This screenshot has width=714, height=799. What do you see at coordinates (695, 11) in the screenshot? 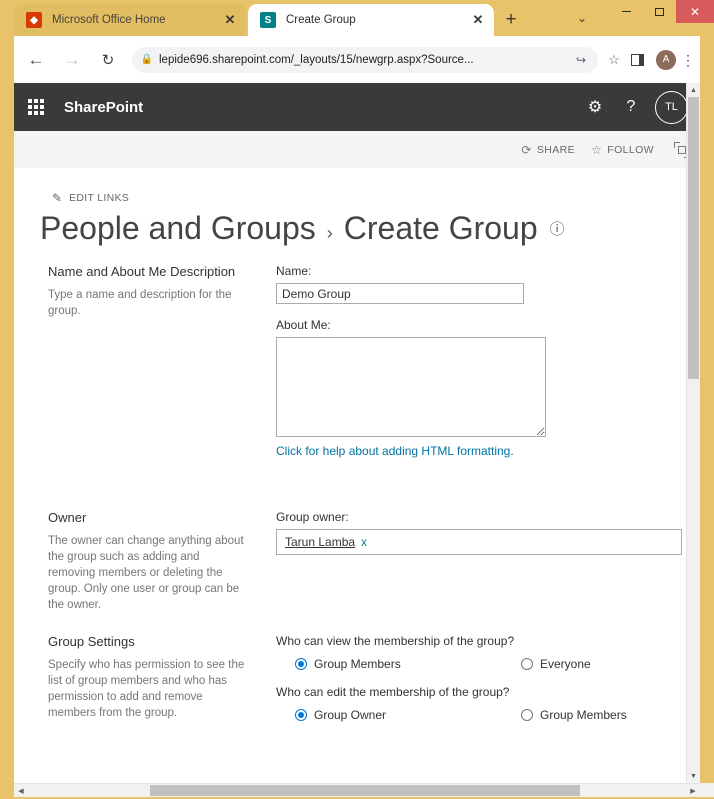
I see `close-window-button: ✕` at bounding box center [695, 11].